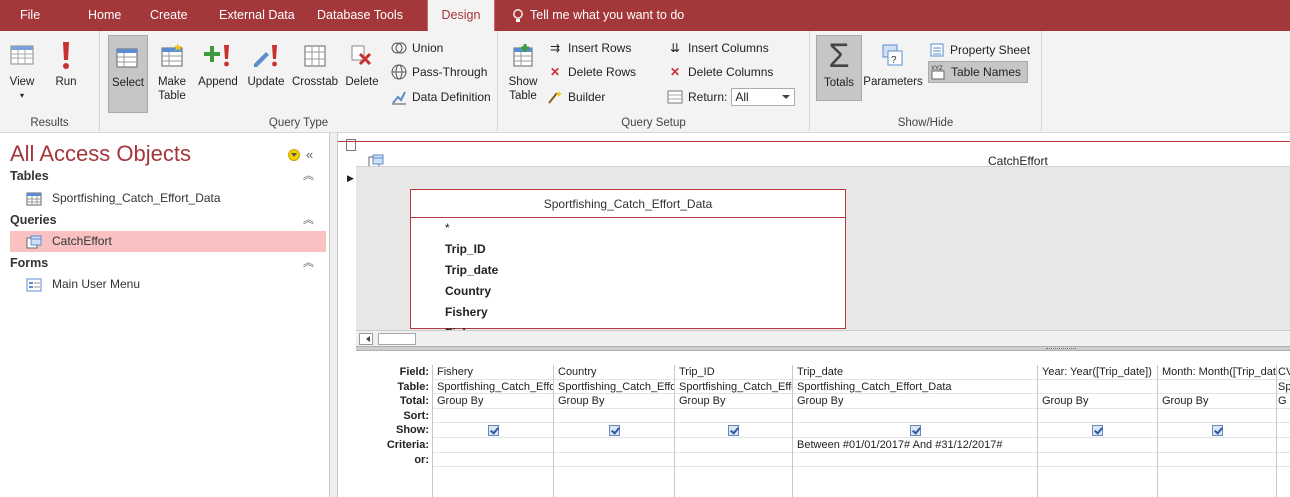 The image size is (1290, 497). What do you see at coordinates (719, 72) in the screenshot?
I see `delete-columns-button: ✕ Delete Columns` at bounding box center [719, 72].